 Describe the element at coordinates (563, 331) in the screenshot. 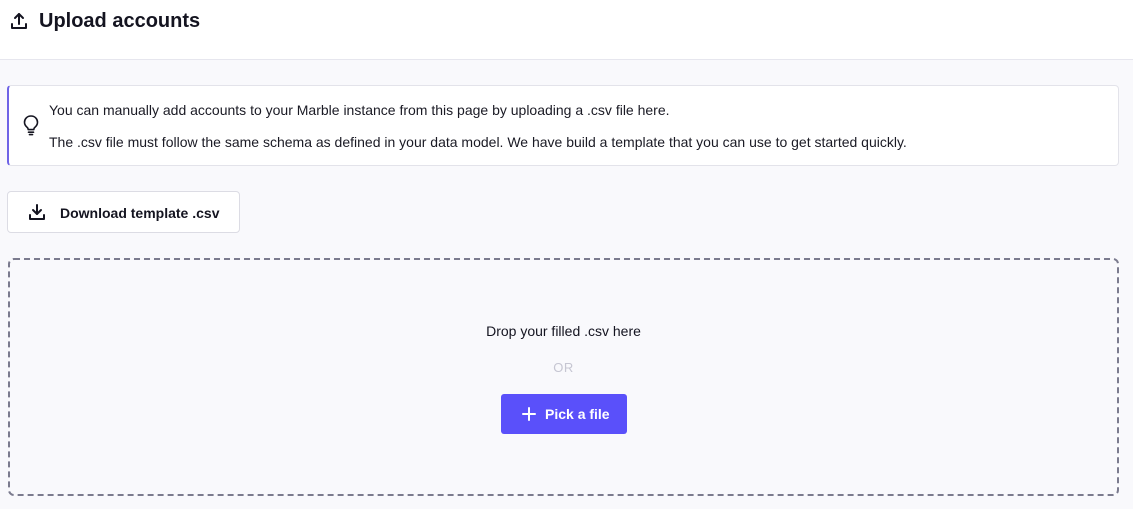

I see `dropzone-prompt: Drop your filled .csv here` at that location.